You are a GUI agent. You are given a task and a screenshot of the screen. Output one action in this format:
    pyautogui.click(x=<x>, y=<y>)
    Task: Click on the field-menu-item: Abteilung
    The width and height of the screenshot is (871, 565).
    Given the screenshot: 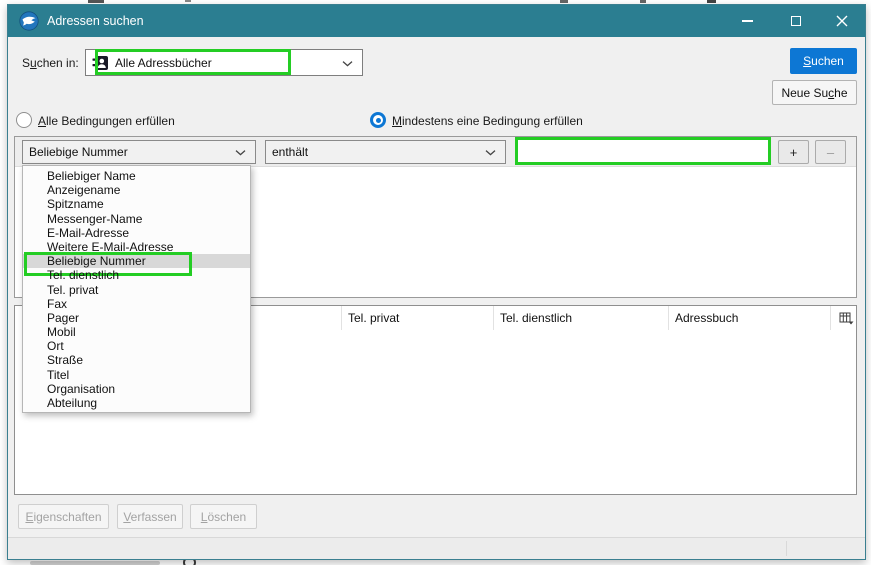 What is the action you would take?
    pyautogui.click(x=136, y=403)
    